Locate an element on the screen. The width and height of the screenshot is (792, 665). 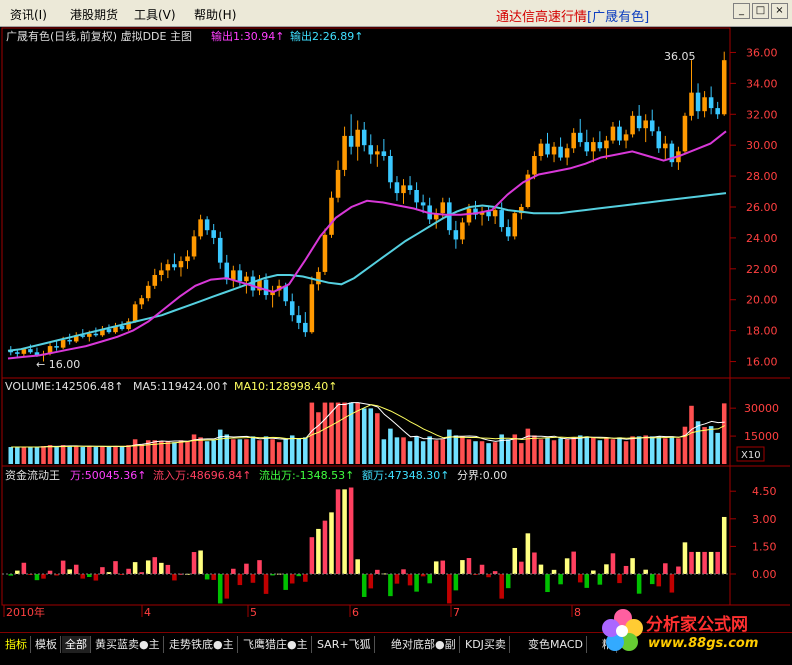
tab-4: 走势铁底●主 is located at coordinates (202, 644).